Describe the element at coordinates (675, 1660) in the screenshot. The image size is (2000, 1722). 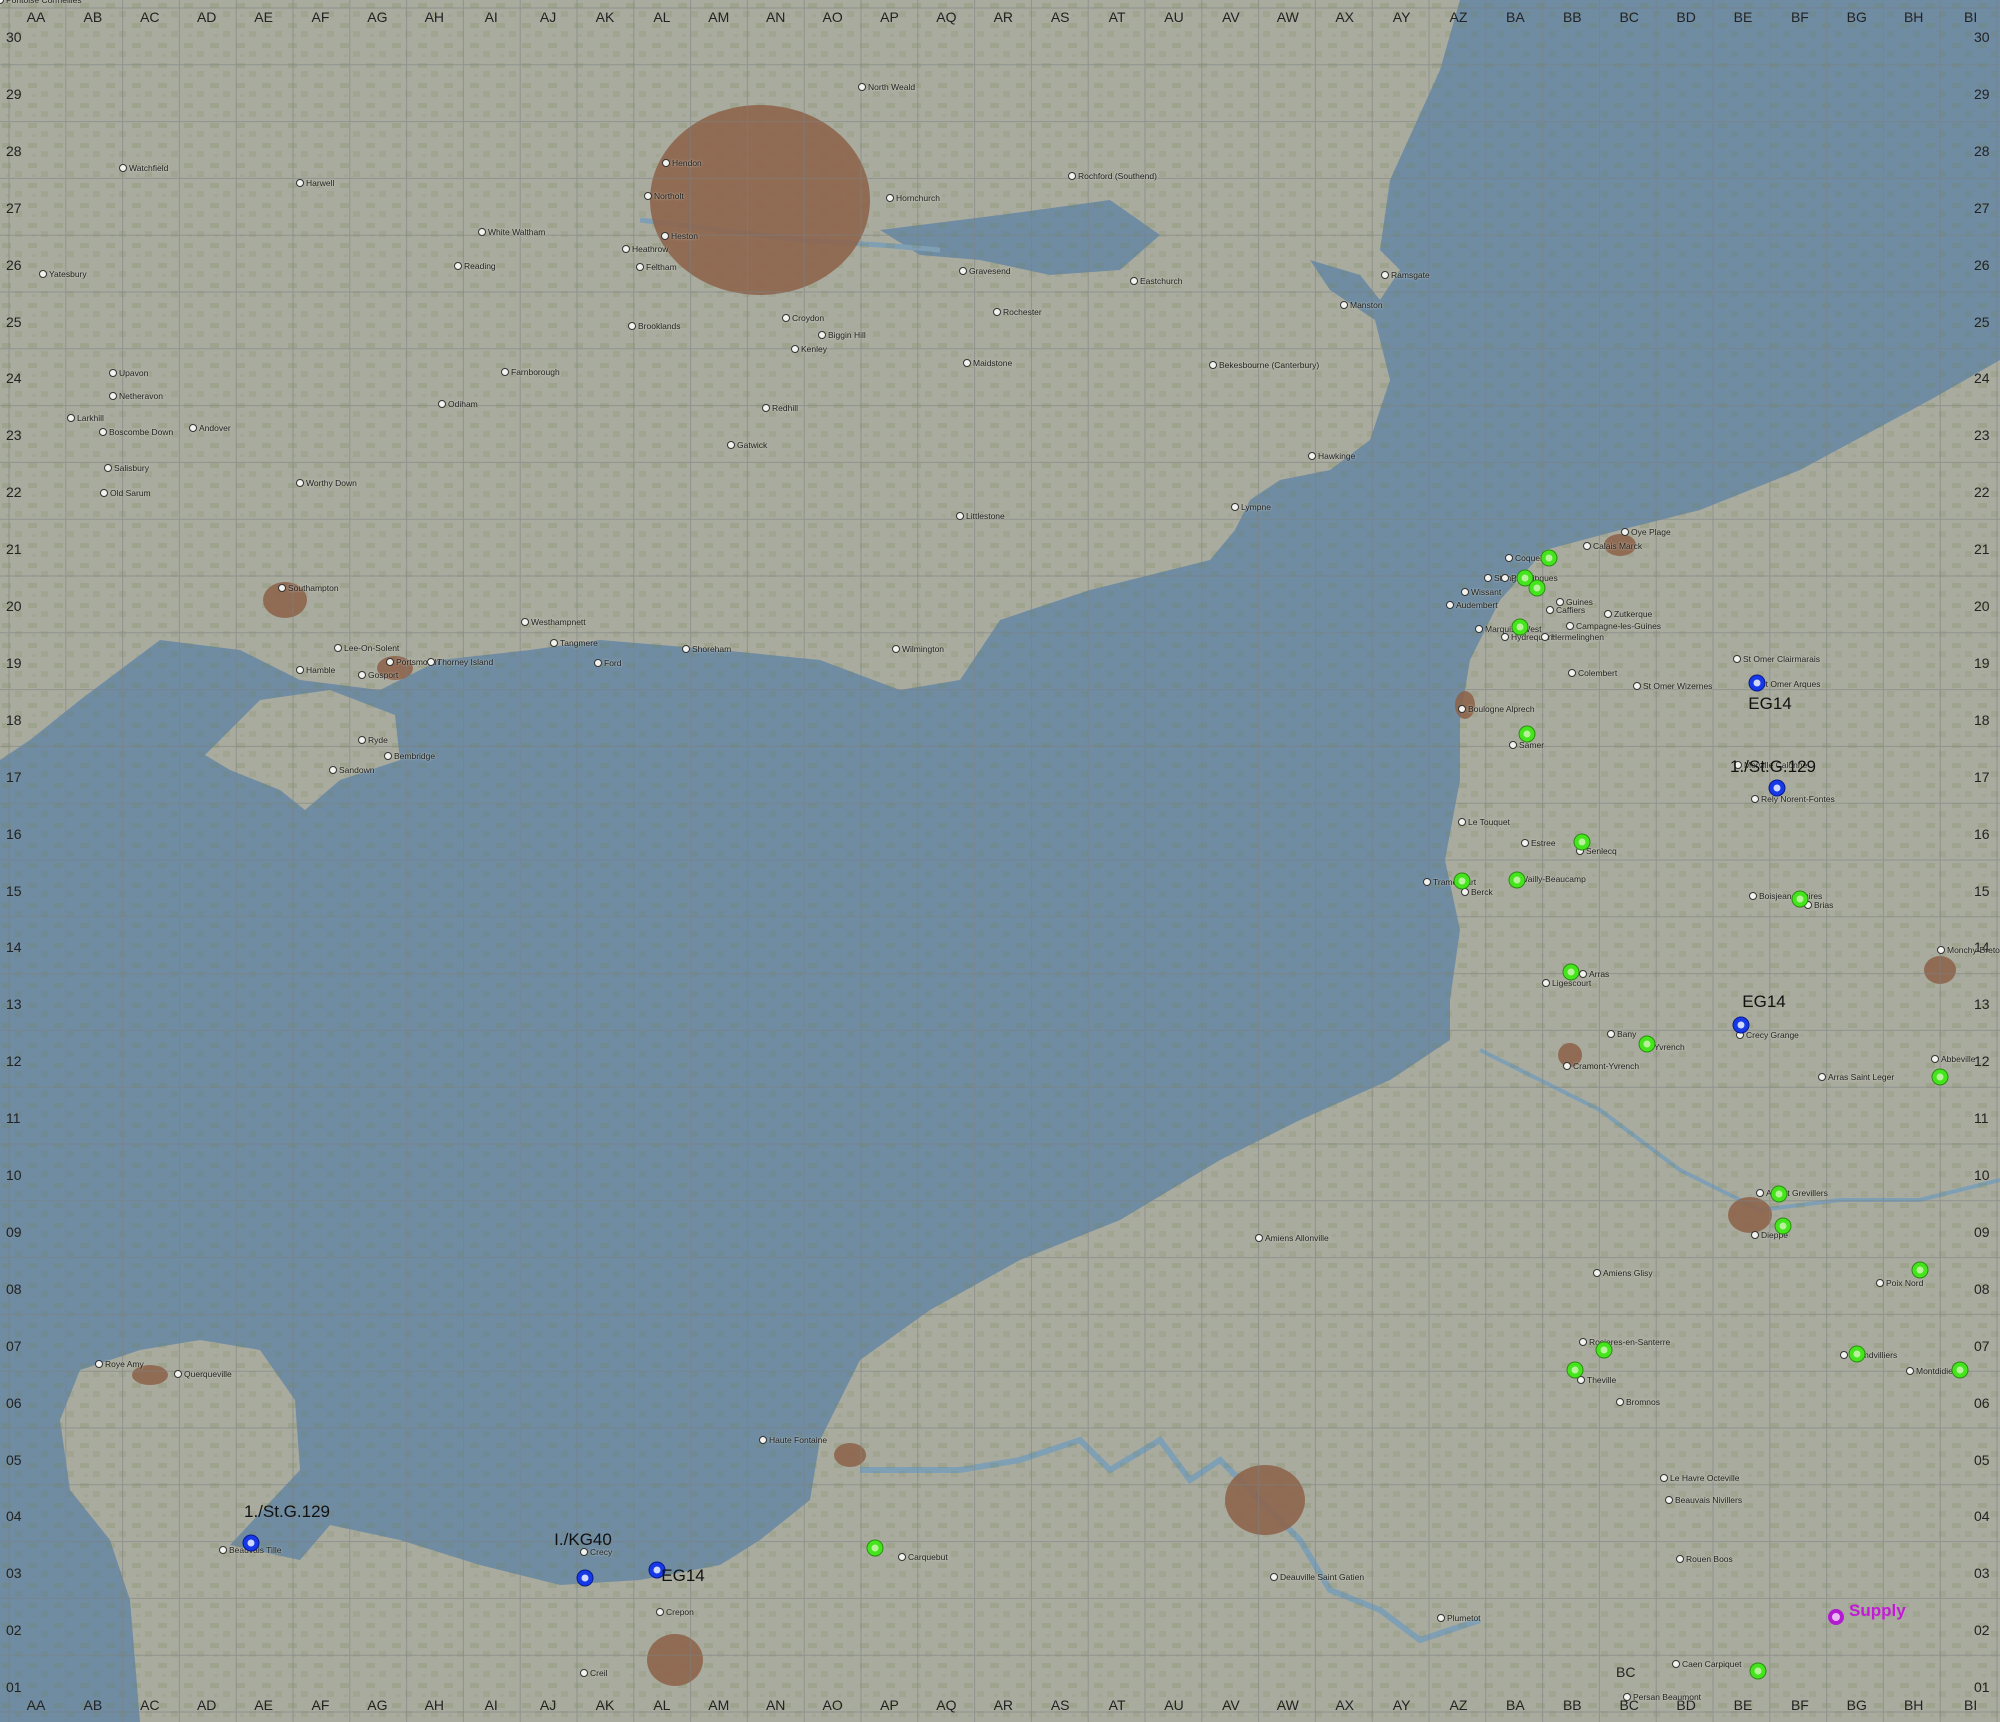
I see `caen-urban` at that location.